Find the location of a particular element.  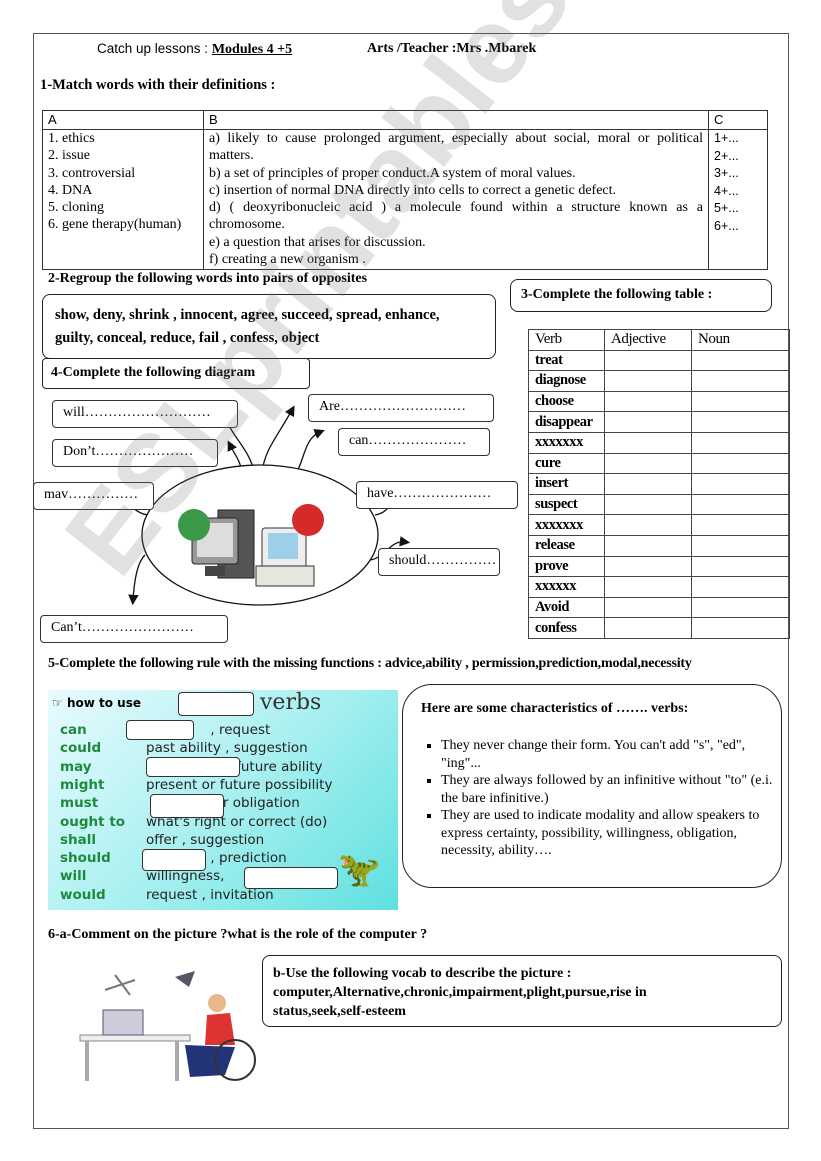

modal-use: offer , suggestion is located at coordinates (205, 839).